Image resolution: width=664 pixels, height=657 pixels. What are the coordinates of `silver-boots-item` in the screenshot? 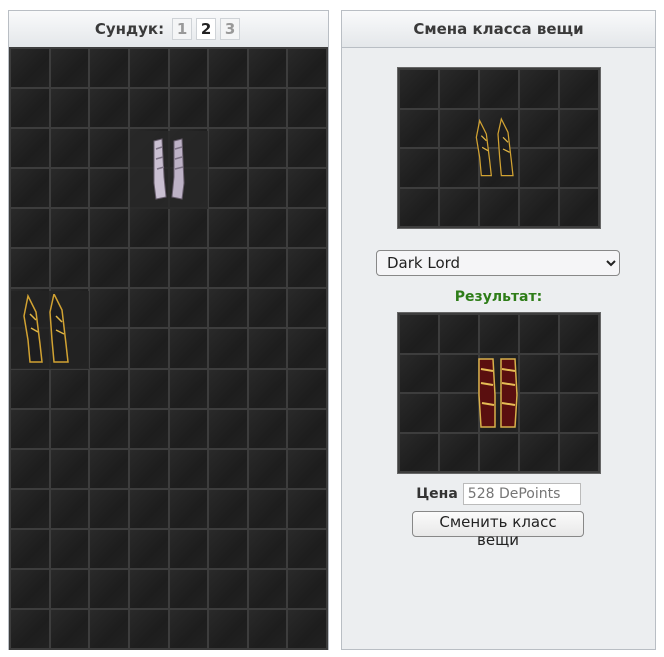 It's located at (169, 170).